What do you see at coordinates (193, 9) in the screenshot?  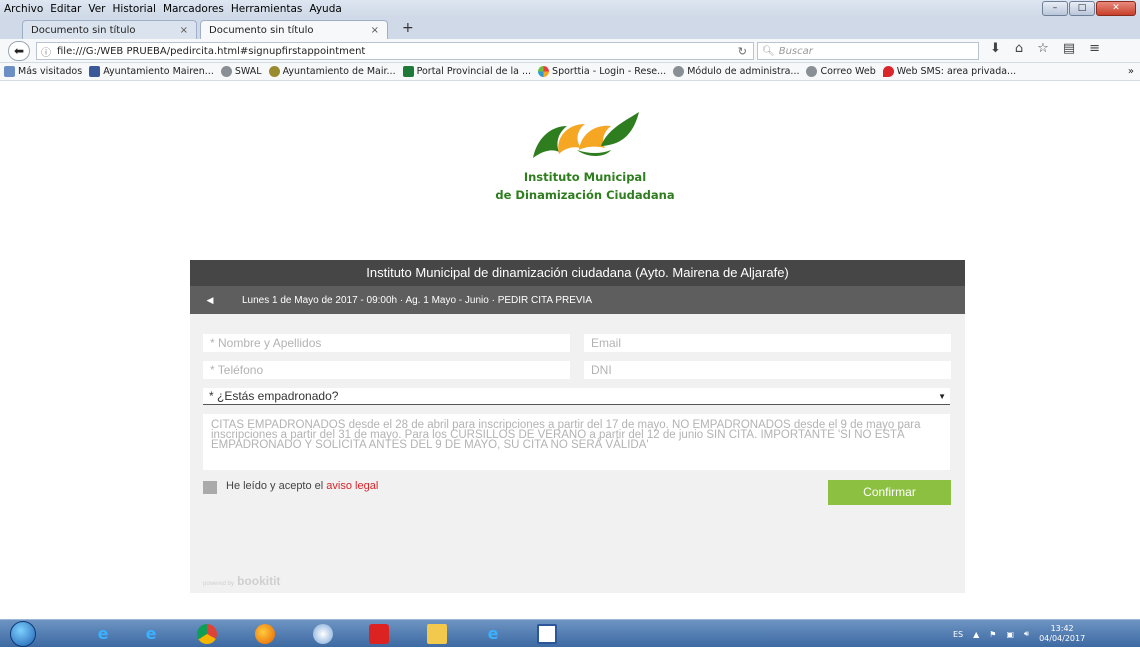 I see `menu-marcadores: Marcadores` at bounding box center [193, 9].